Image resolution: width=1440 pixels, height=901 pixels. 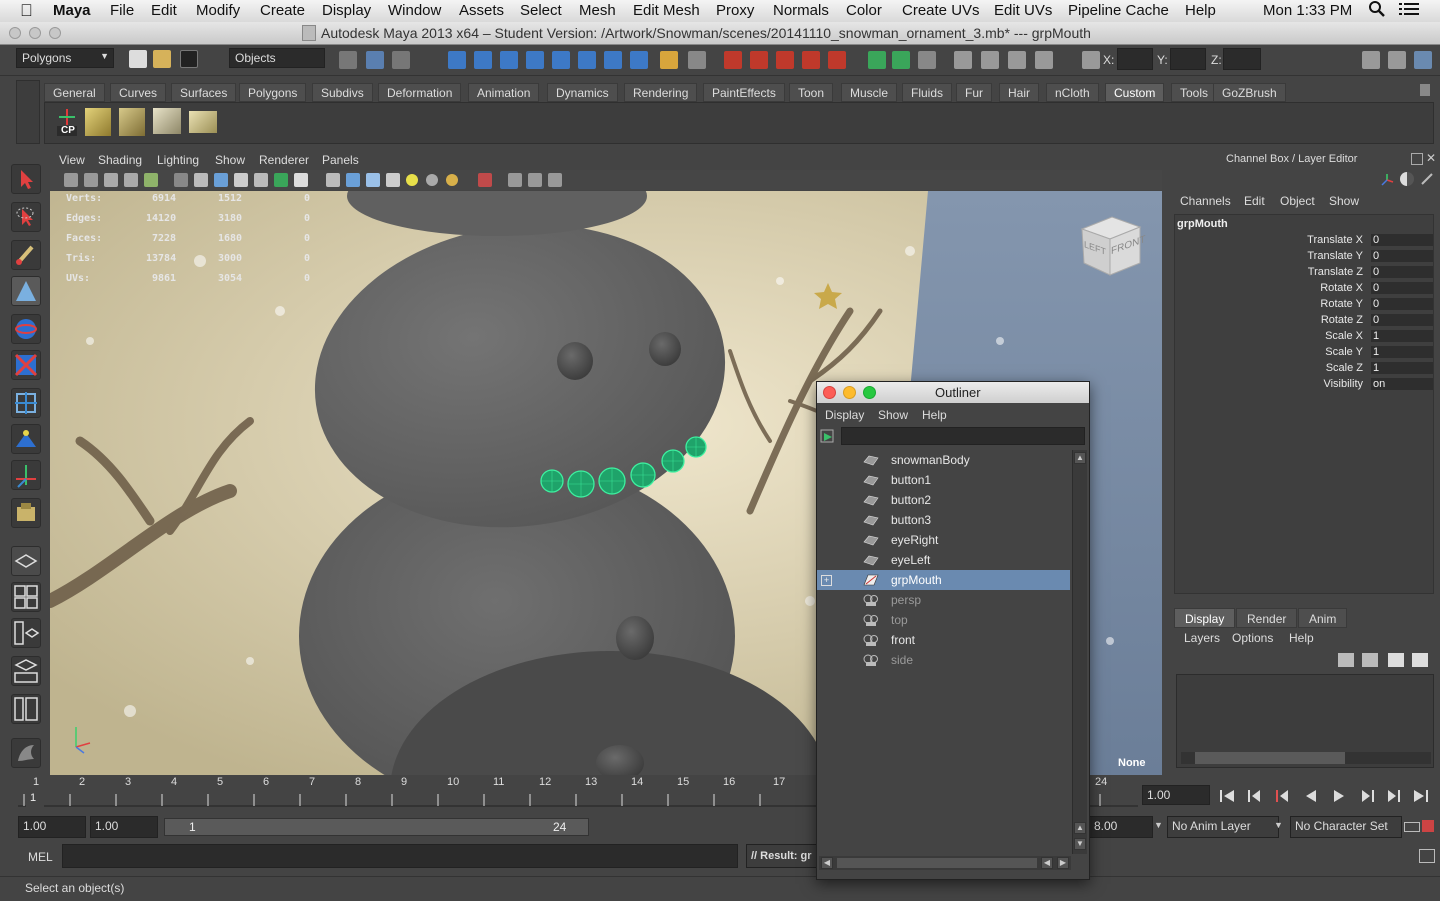 What do you see at coordinates (218, 10) in the screenshot?
I see `menu-modify: Modify` at bounding box center [218, 10].